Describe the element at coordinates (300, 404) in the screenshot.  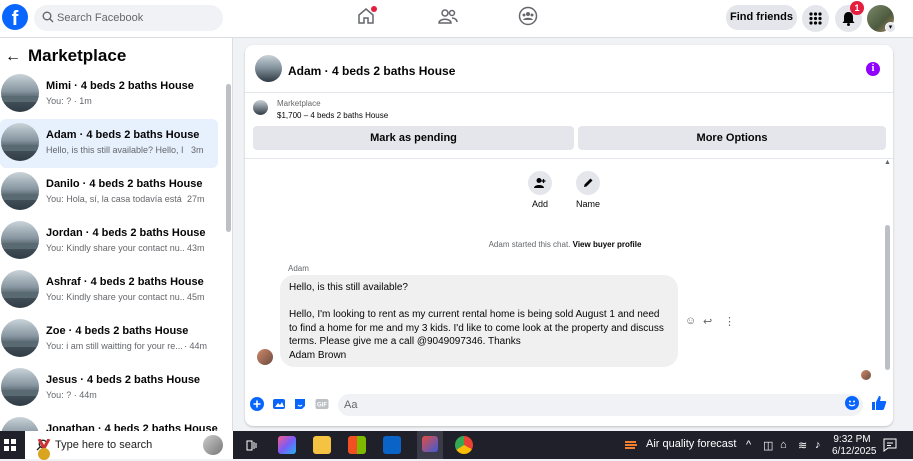
I see `sticker-icon` at that location.